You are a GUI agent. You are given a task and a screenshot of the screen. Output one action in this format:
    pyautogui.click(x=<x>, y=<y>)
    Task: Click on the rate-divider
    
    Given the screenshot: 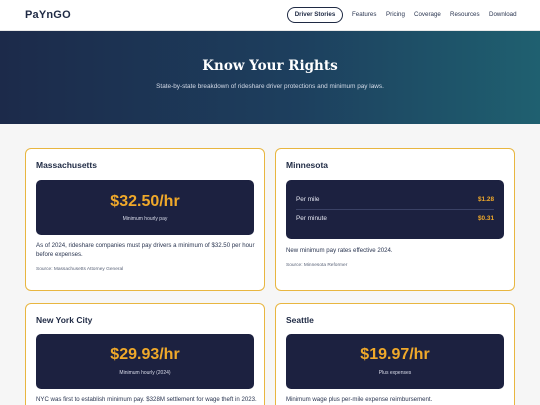 What is the action you would take?
    pyautogui.click(x=395, y=209)
    